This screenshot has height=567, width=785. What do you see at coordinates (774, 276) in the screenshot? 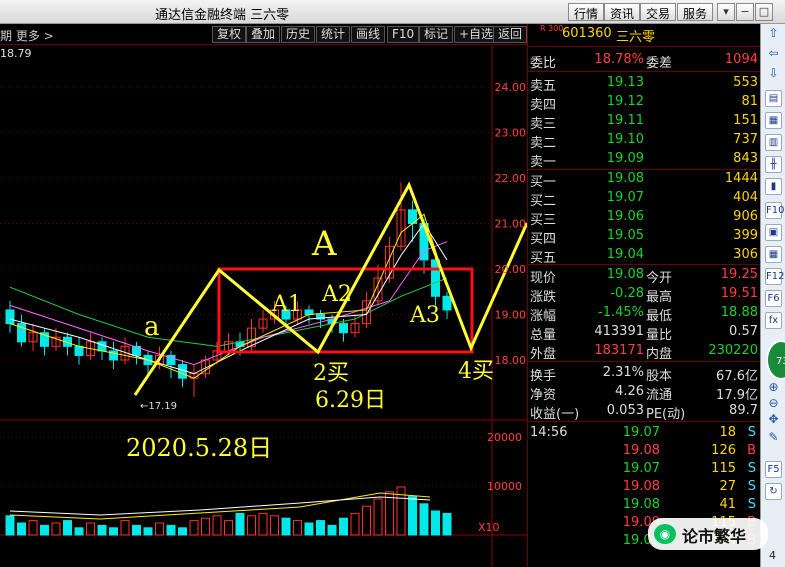
I see `f12-icon: F12` at bounding box center [774, 276].